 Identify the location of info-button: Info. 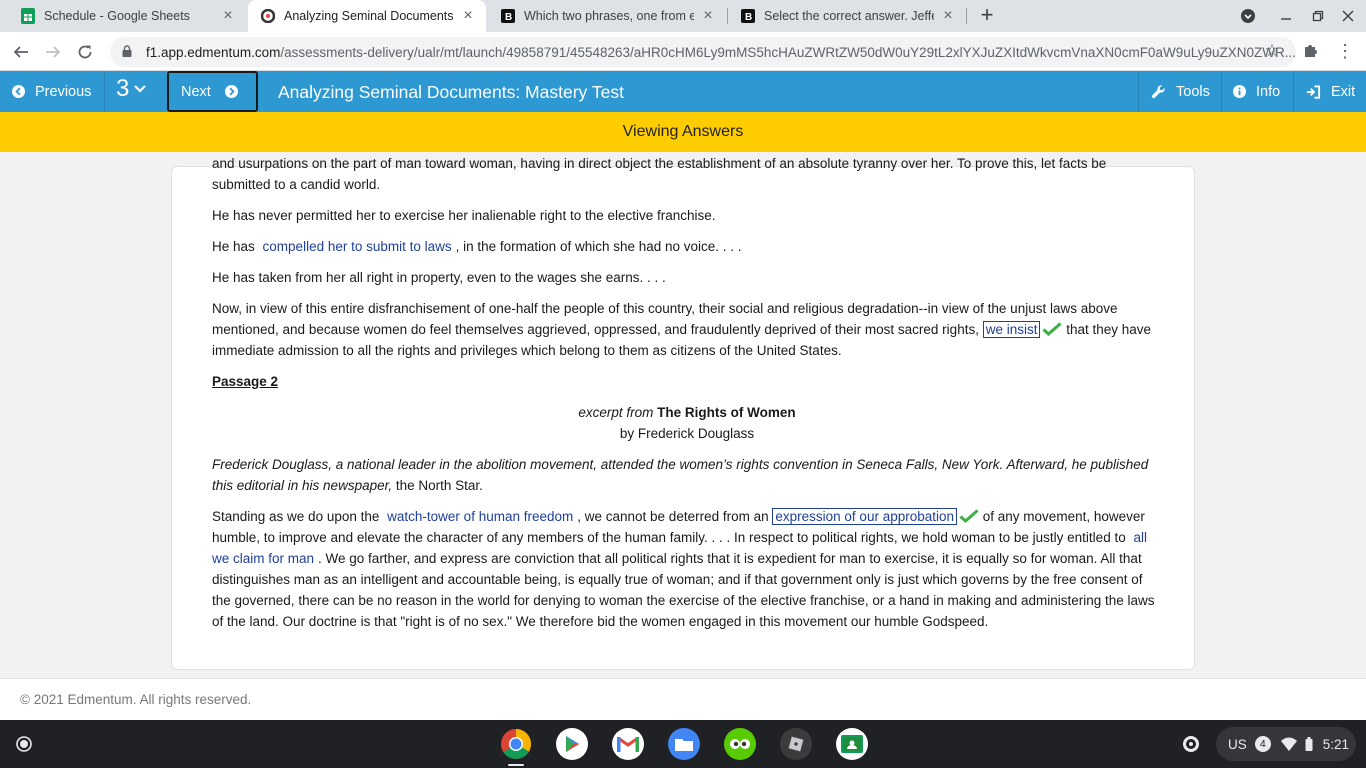
(1256, 91).